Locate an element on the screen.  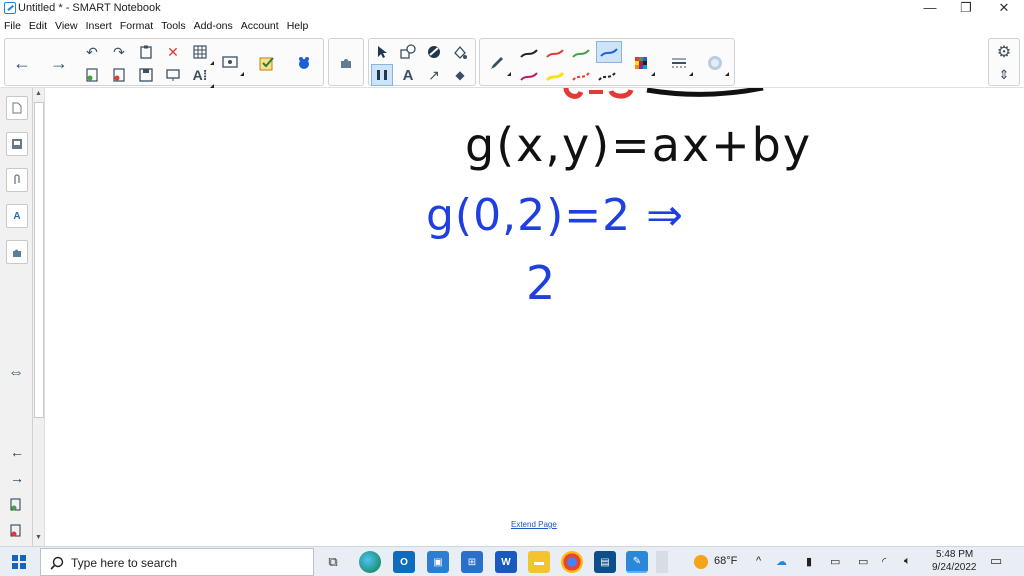
lab-activity-icon is located at coordinates (304, 63).